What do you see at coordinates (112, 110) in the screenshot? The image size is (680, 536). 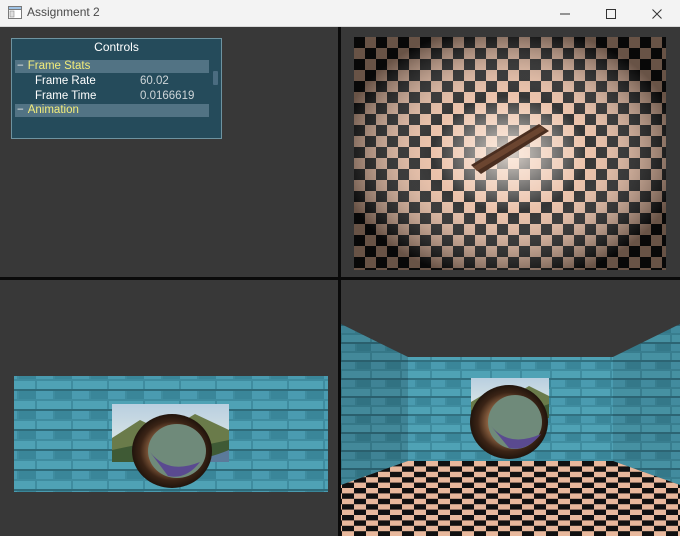 I see `animation-header: − Animation` at bounding box center [112, 110].